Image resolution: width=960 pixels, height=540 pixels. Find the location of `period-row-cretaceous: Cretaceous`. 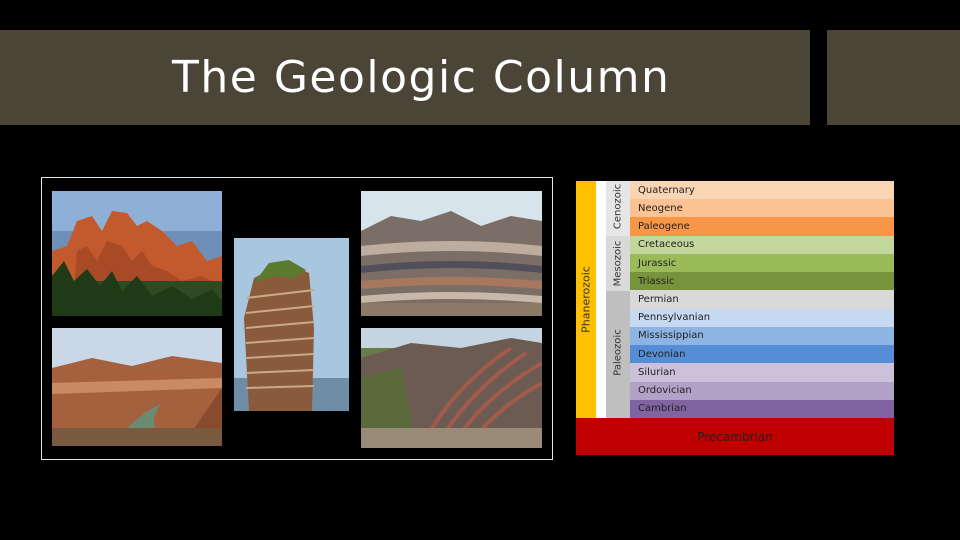

period-row-cretaceous: Cretaceous is located at coordinates (762, 244).